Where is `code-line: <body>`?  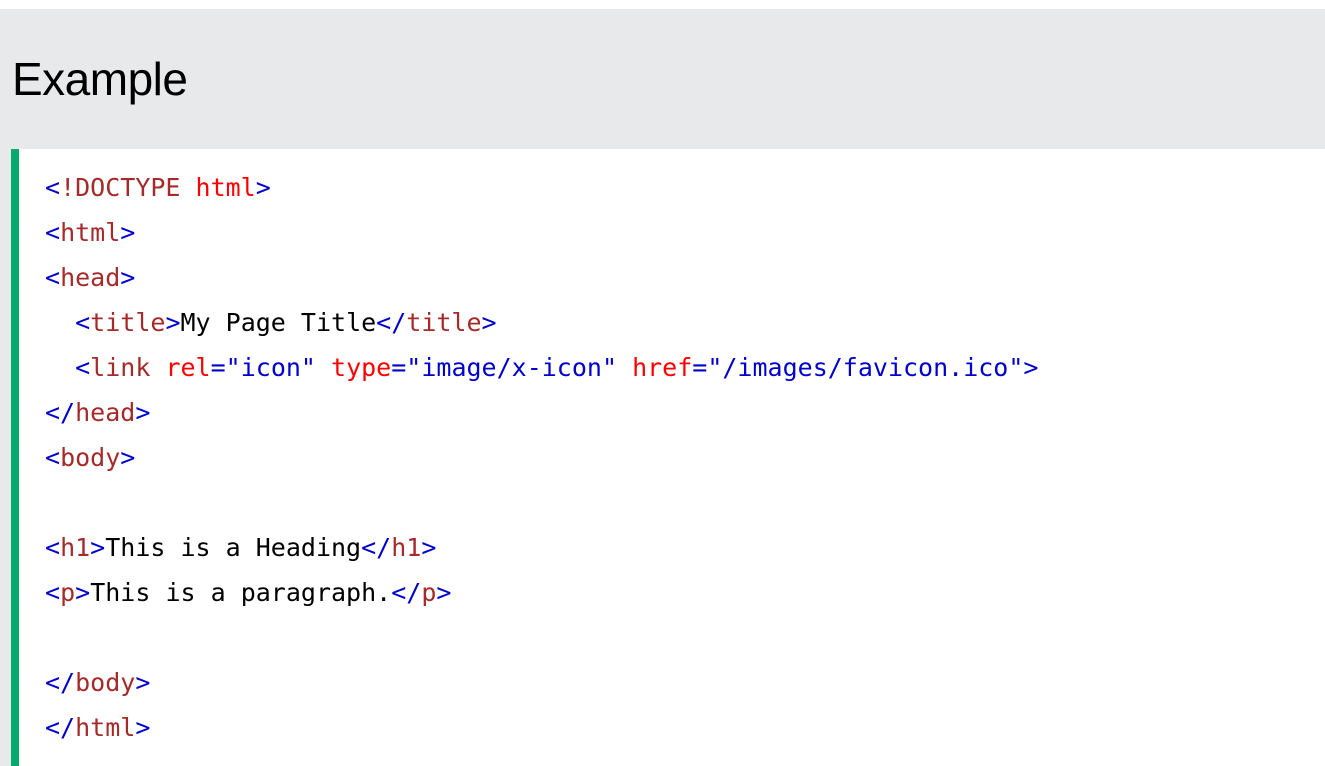
code-line: <body> is located at coordinates (685, 457).